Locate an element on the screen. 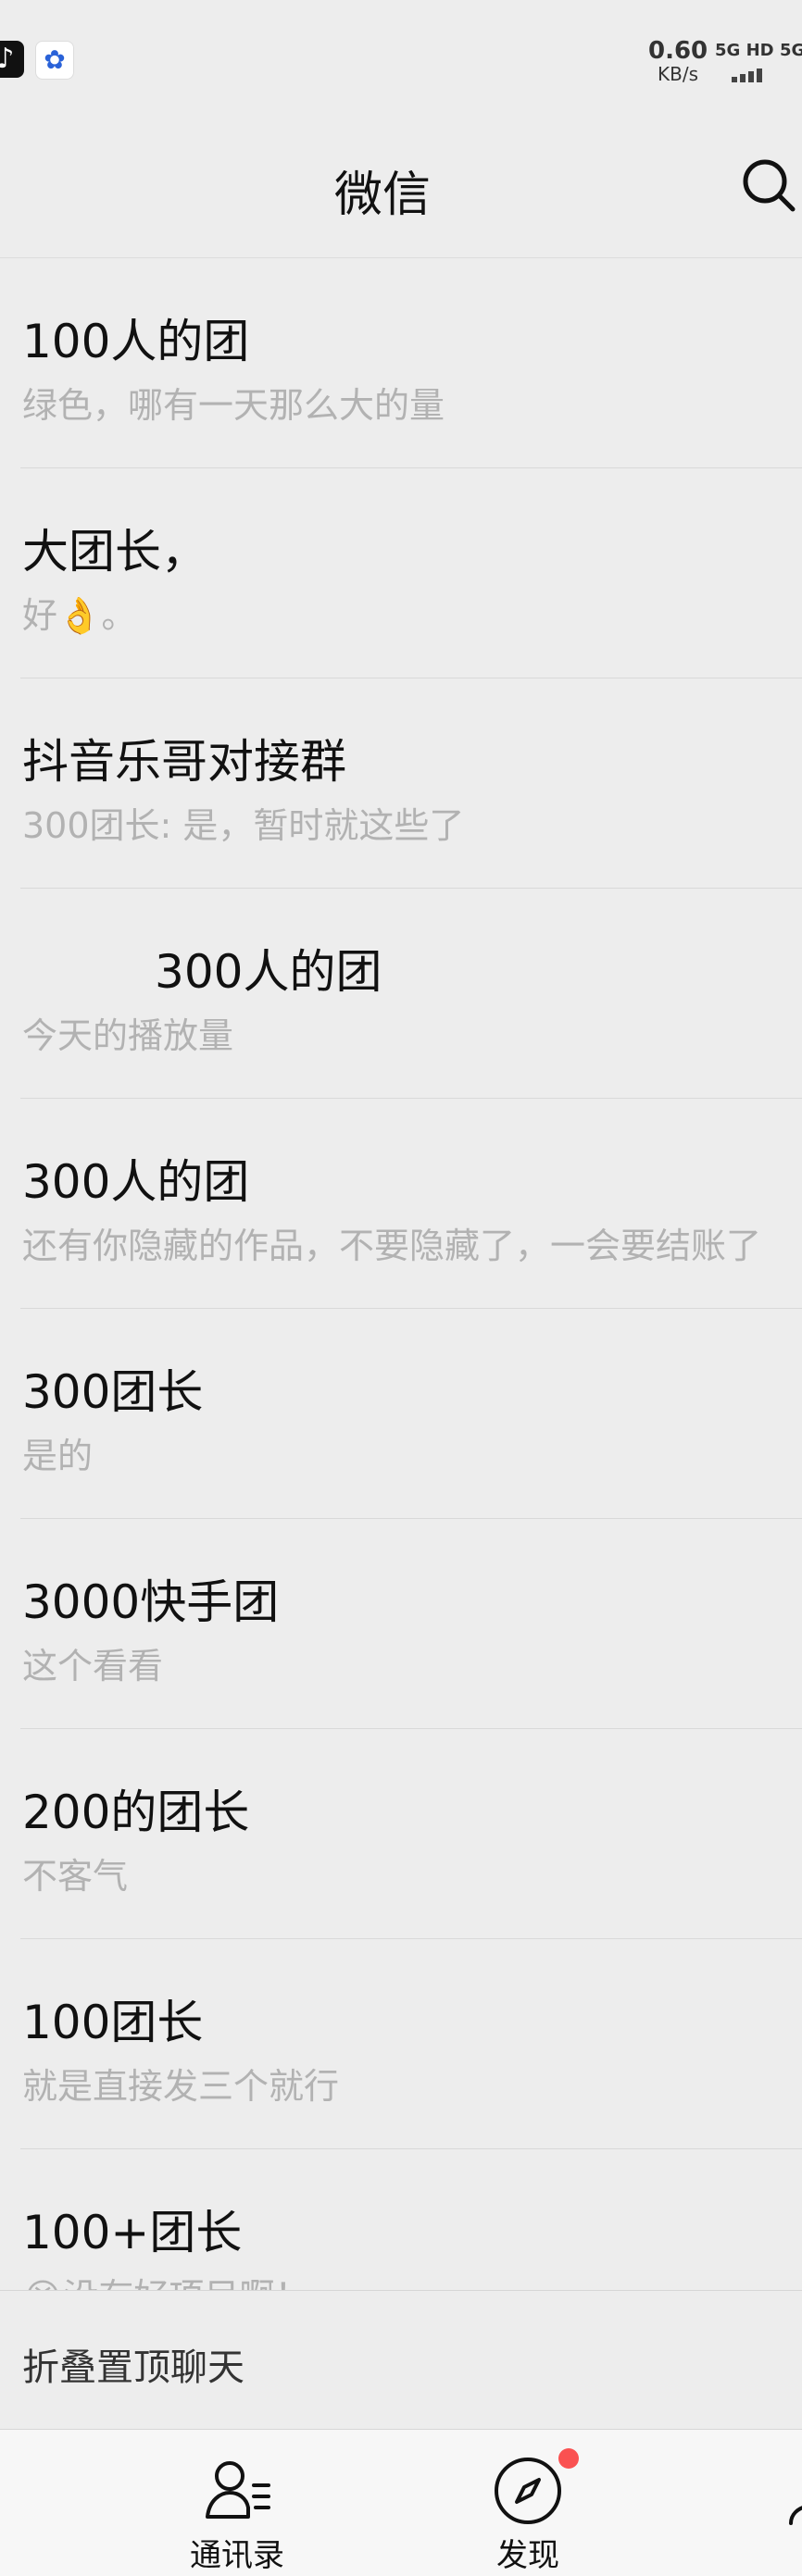 The image size is (802, 2576). chat-preview: 绿色，哪有一天那么大的量 is located at coordinates (233, 405).